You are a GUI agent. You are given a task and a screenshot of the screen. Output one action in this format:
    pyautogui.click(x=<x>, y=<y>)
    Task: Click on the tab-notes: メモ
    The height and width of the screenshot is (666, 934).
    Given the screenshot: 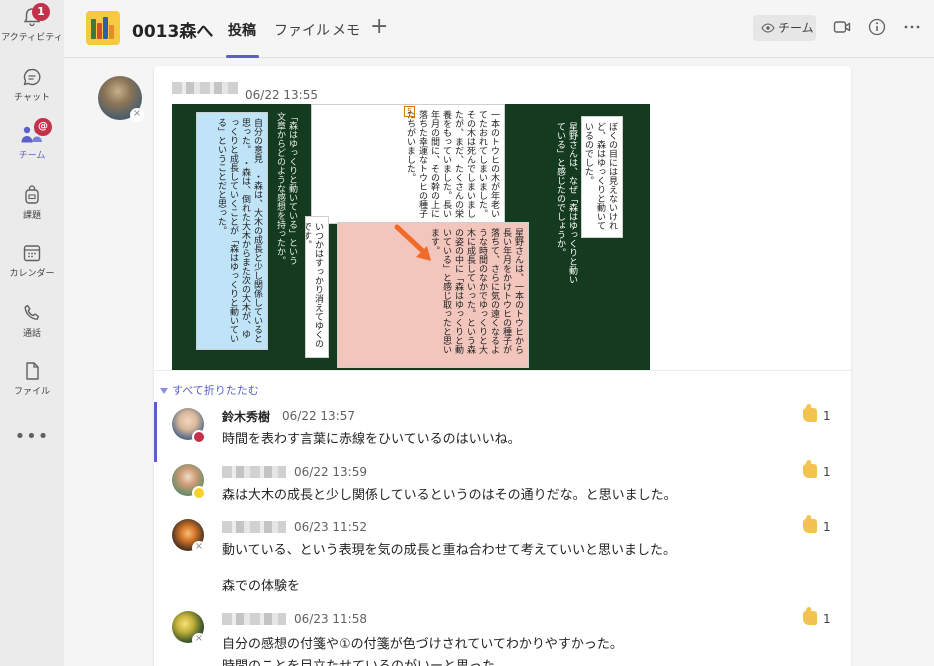 What is the action you would take?
    pyautogui.click(x=346, y=30)
    